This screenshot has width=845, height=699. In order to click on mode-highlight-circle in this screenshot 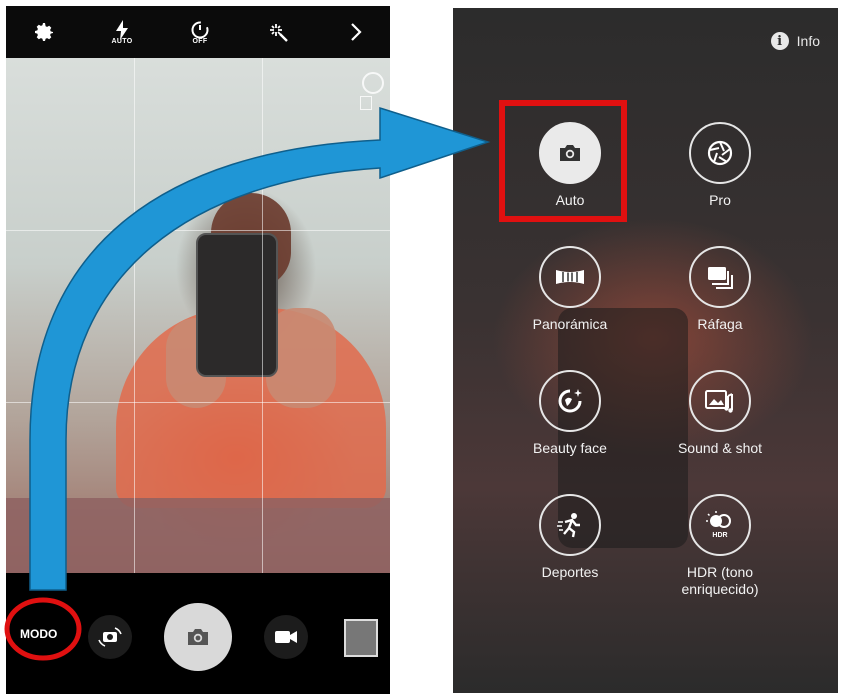, I will do `click(43, 629)`.